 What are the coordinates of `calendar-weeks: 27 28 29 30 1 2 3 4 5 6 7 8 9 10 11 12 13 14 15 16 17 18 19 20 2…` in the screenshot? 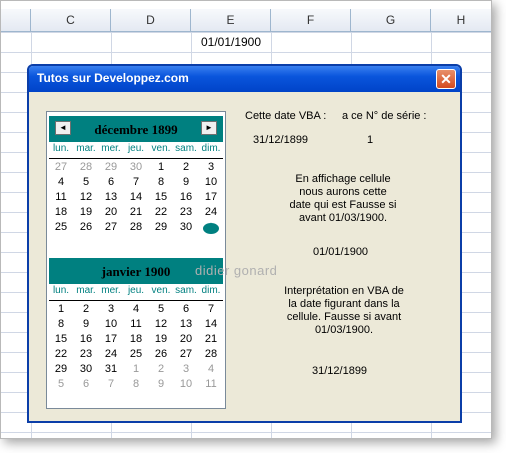 It's located at (136, 197).